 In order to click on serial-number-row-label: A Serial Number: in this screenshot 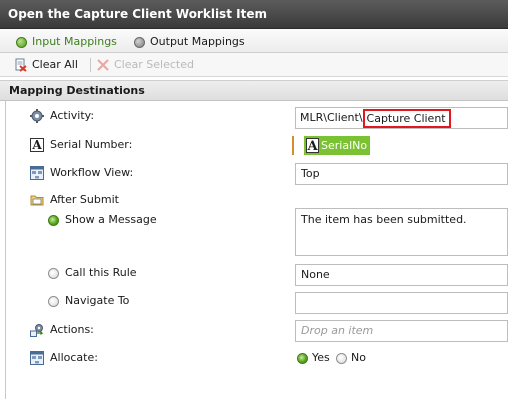, I will do `click(81, 145)`.